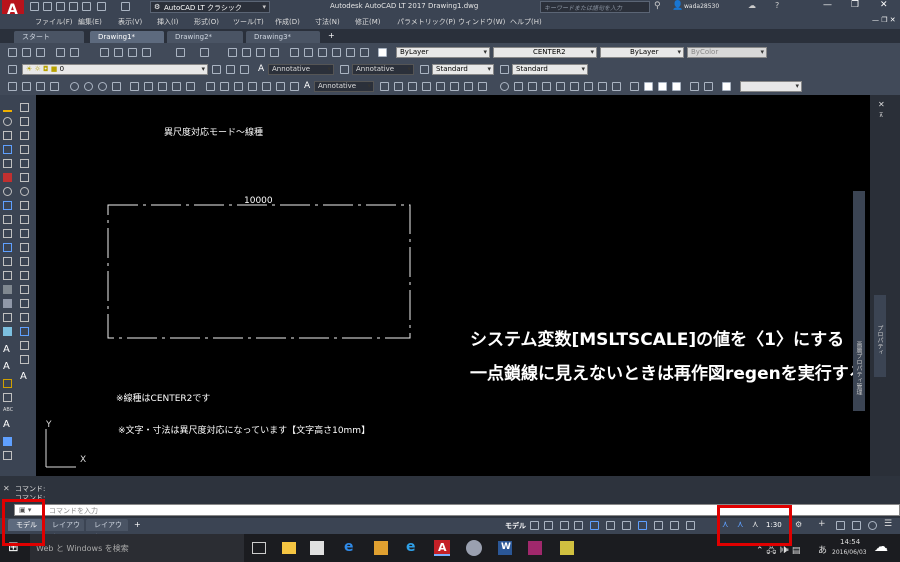 The image size is (900, 562). I want to click on text-edit-icon: A, so click(6, 424).